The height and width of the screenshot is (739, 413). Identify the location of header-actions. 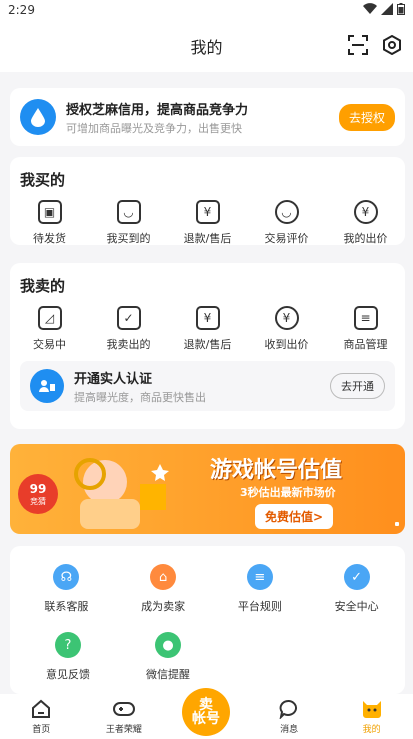
(375, 45).